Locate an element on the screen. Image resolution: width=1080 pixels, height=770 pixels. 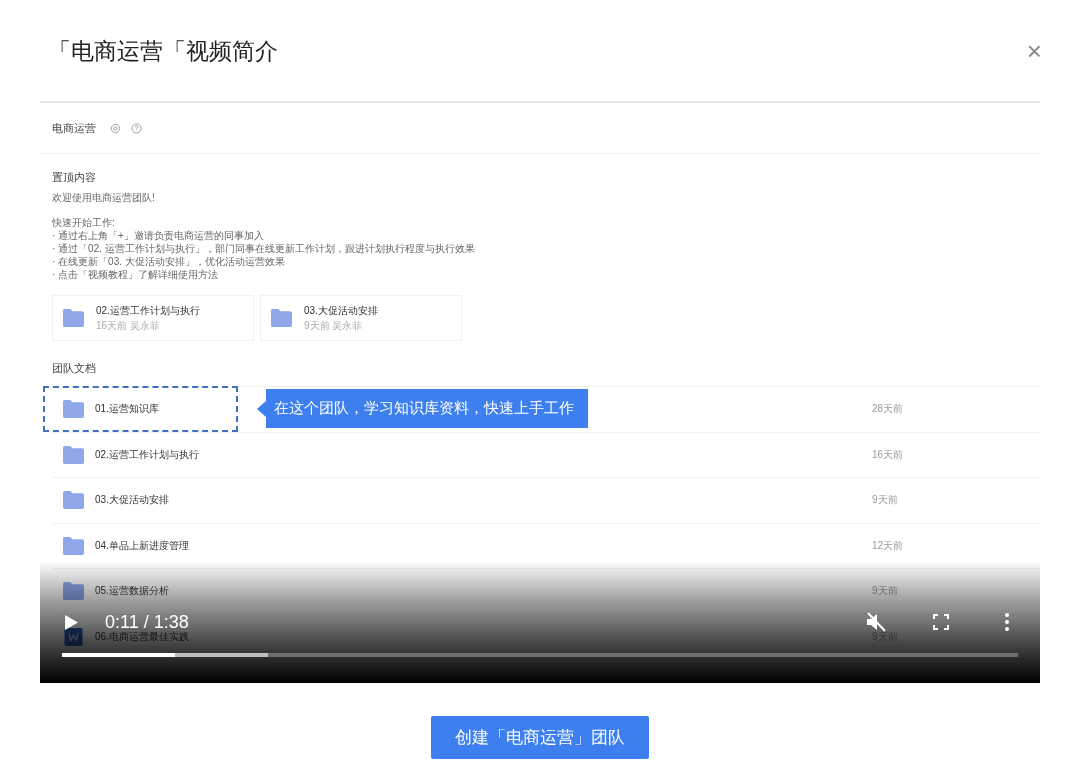
card-title: 03.大促活动安排 is located at coordinates (341, 310).